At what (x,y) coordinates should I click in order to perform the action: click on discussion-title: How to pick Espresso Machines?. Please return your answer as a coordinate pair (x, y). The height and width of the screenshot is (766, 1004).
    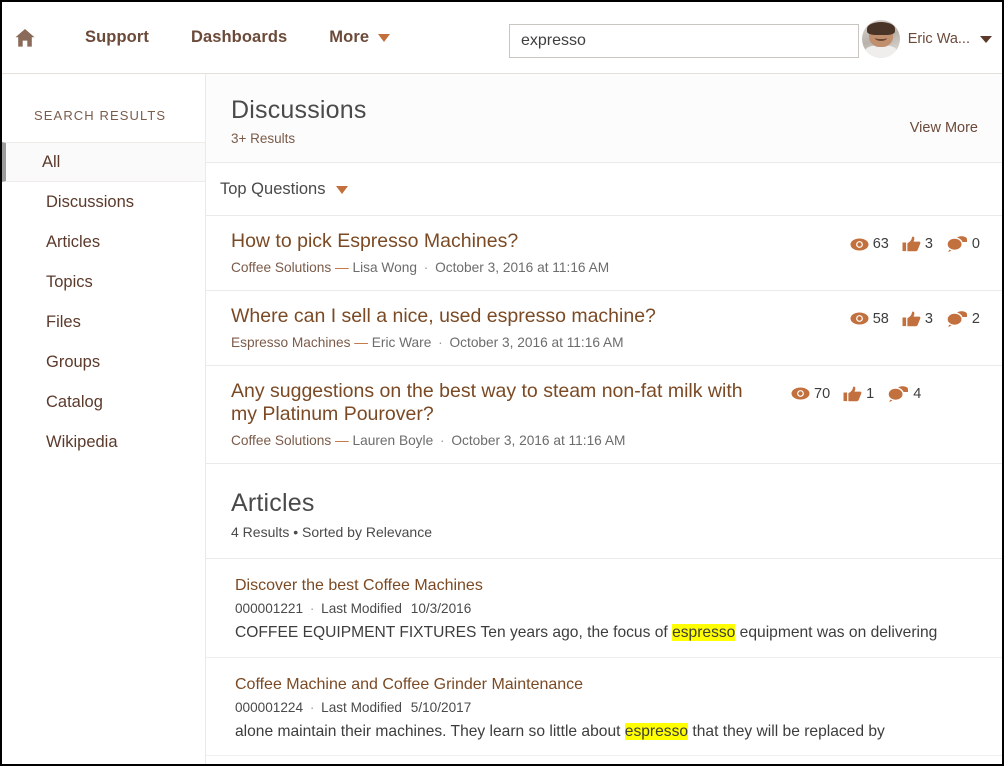
    Looking at the image, I should click on (531, 242).